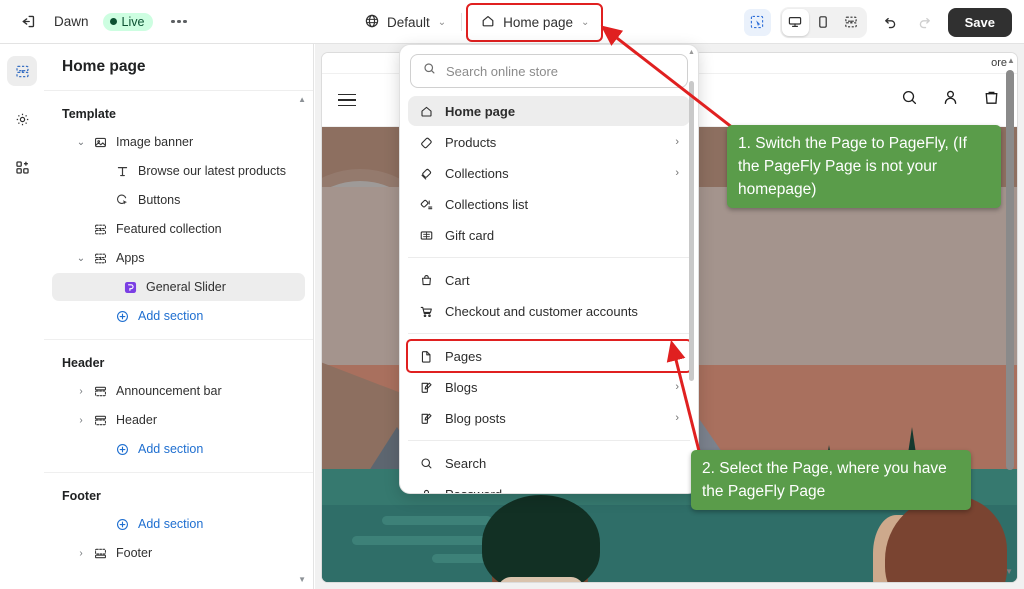  I want to click on storefront-search-icon, so click(909, 100).